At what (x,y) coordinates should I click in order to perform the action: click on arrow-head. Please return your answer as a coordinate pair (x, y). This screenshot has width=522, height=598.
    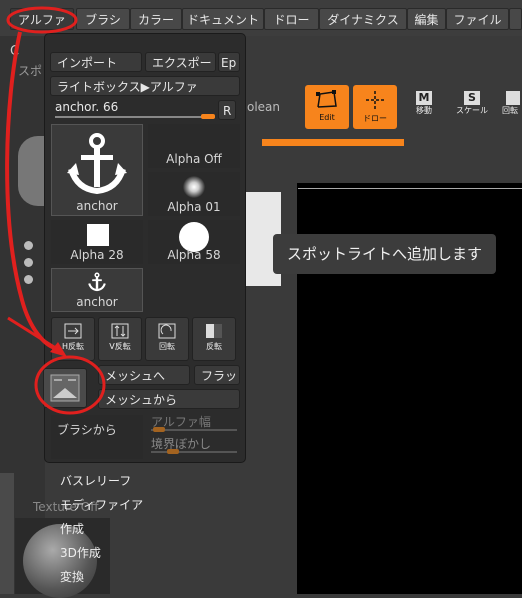
    Looking at the image, I should click on (58, 349).